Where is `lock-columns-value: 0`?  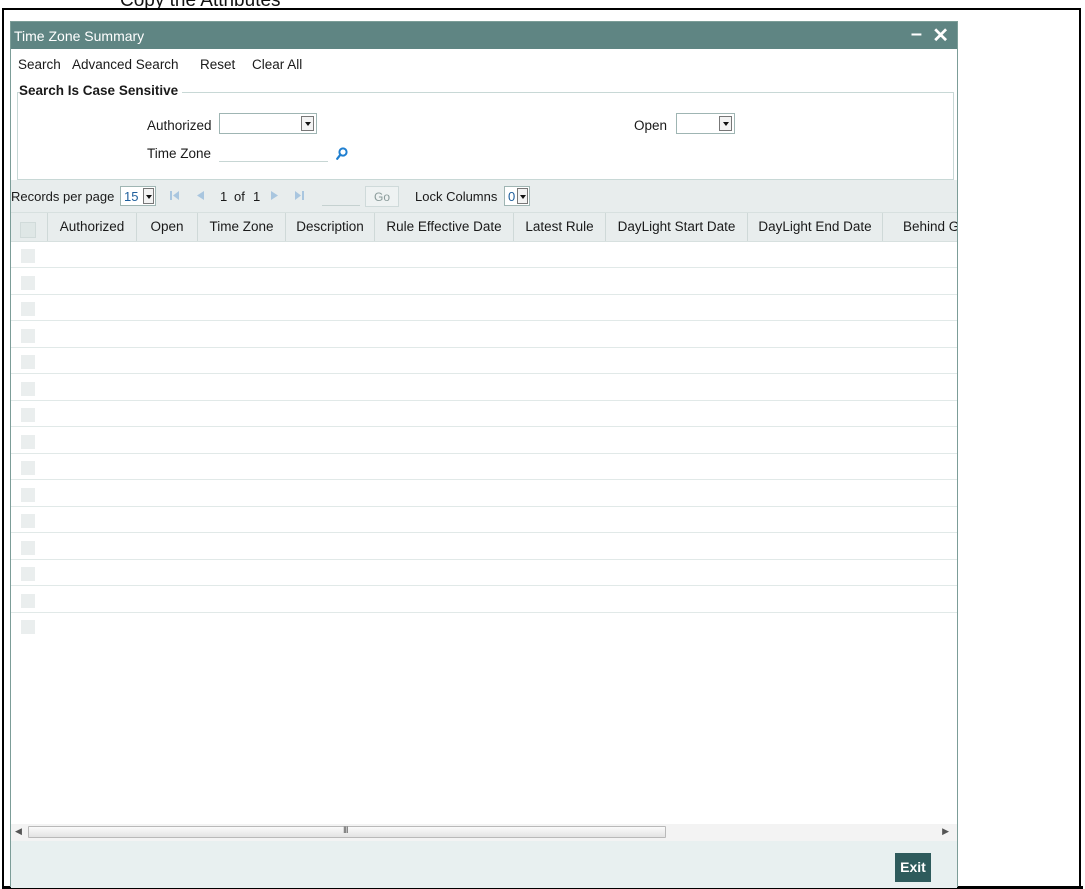
lock-columns-value: 0 is located at coordinates (512, 196).